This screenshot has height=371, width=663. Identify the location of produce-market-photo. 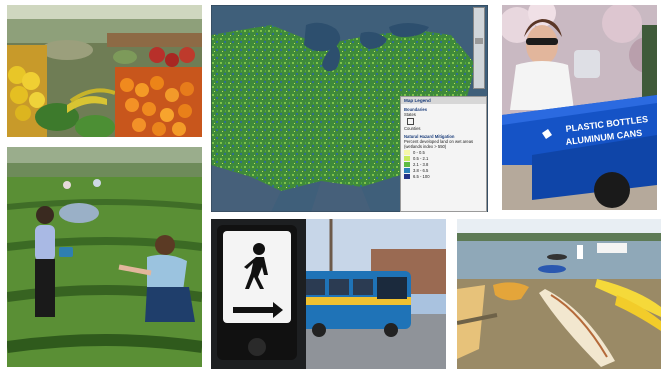
(104, 71).